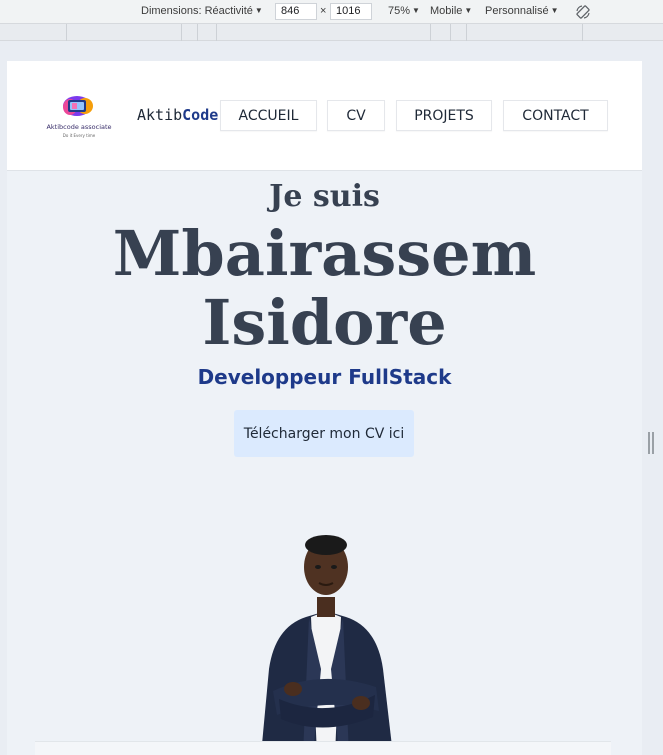  I want to click on brand-bold: Code, so click(200, 115).